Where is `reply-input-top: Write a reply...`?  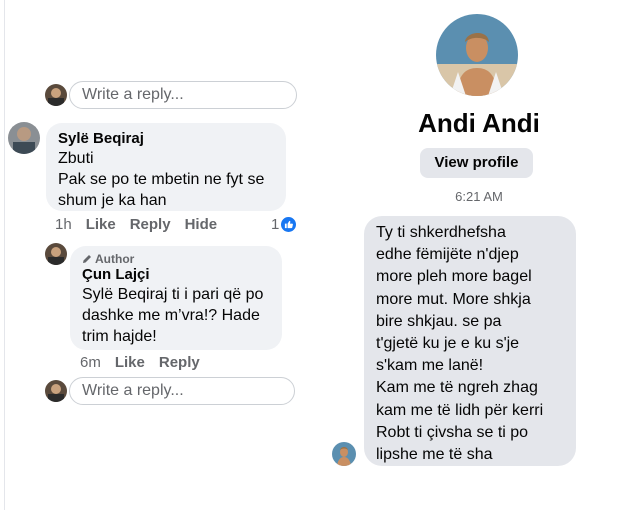
reply-input-top: Write a reply... is located at coordinates (183, 95).